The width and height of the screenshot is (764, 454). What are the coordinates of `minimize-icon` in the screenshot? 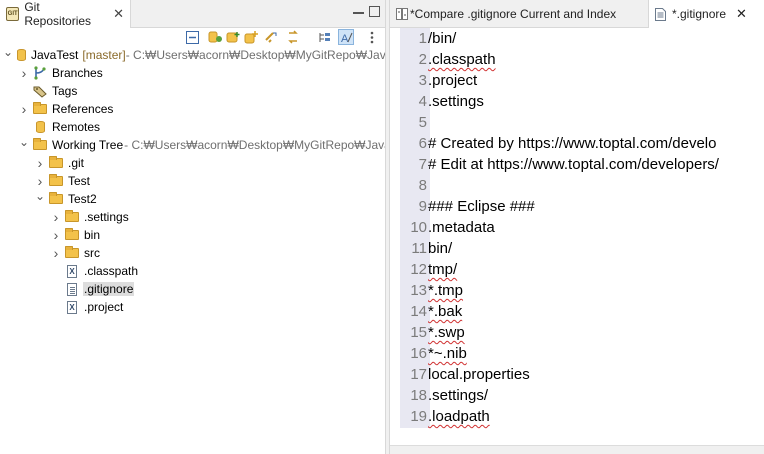 It's located at (358, 10).